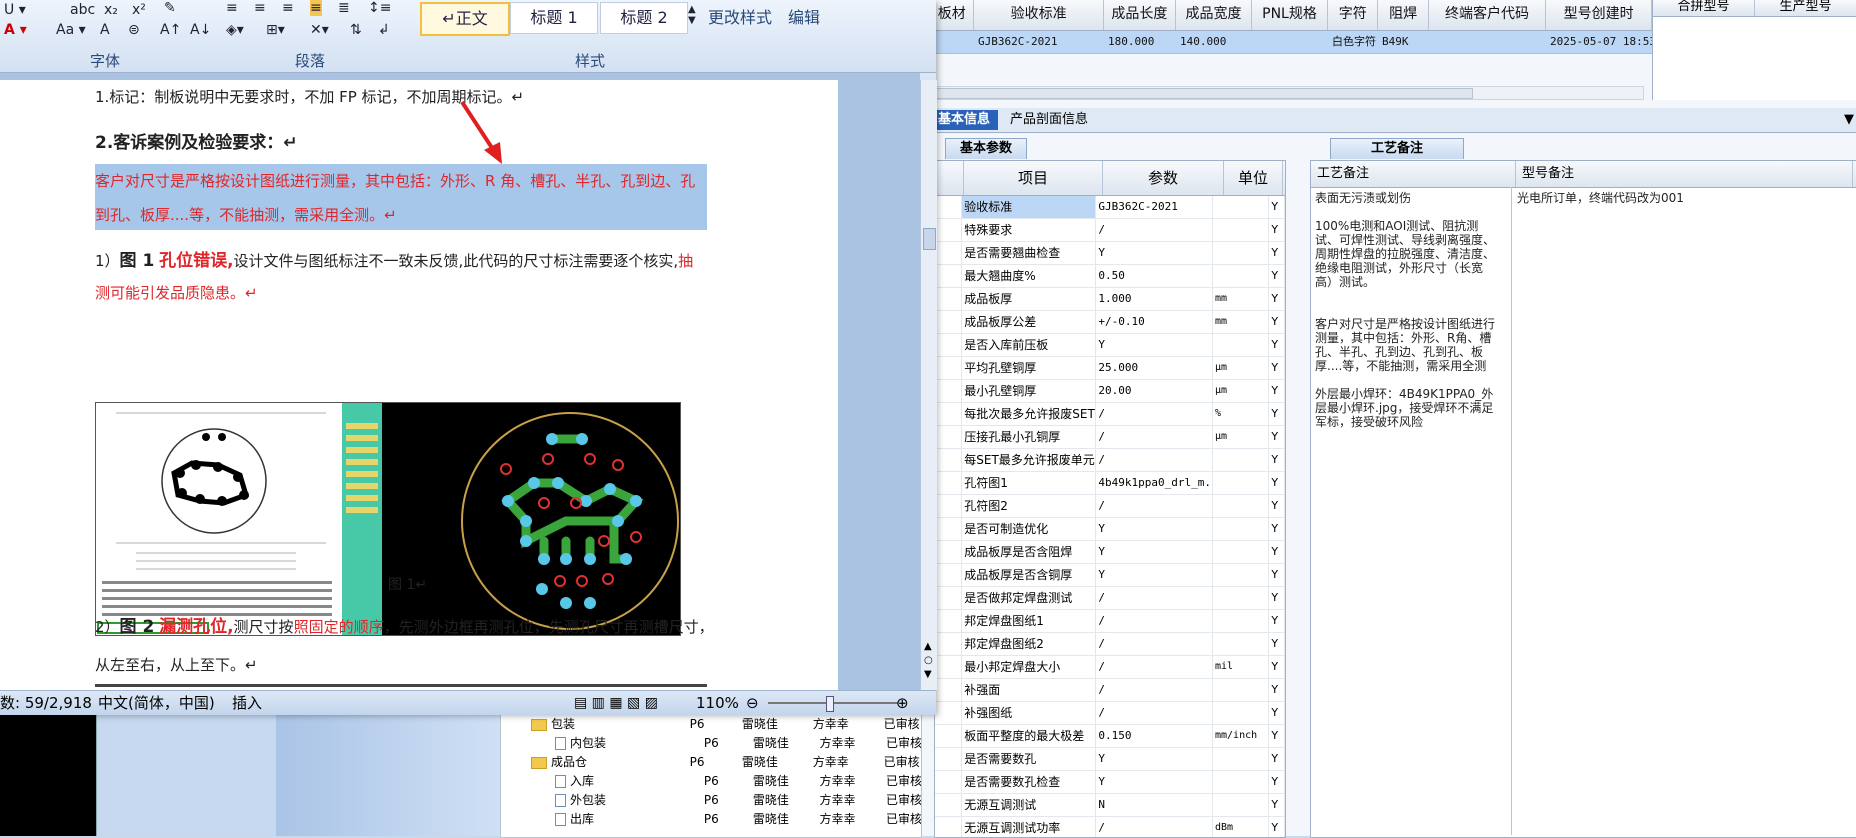 The width and height of the screenshot is (1856, 838). Describe the element at coordinates (134, 30) in the screenshot. I see `enclose-char-icon: ⊜` at that location.